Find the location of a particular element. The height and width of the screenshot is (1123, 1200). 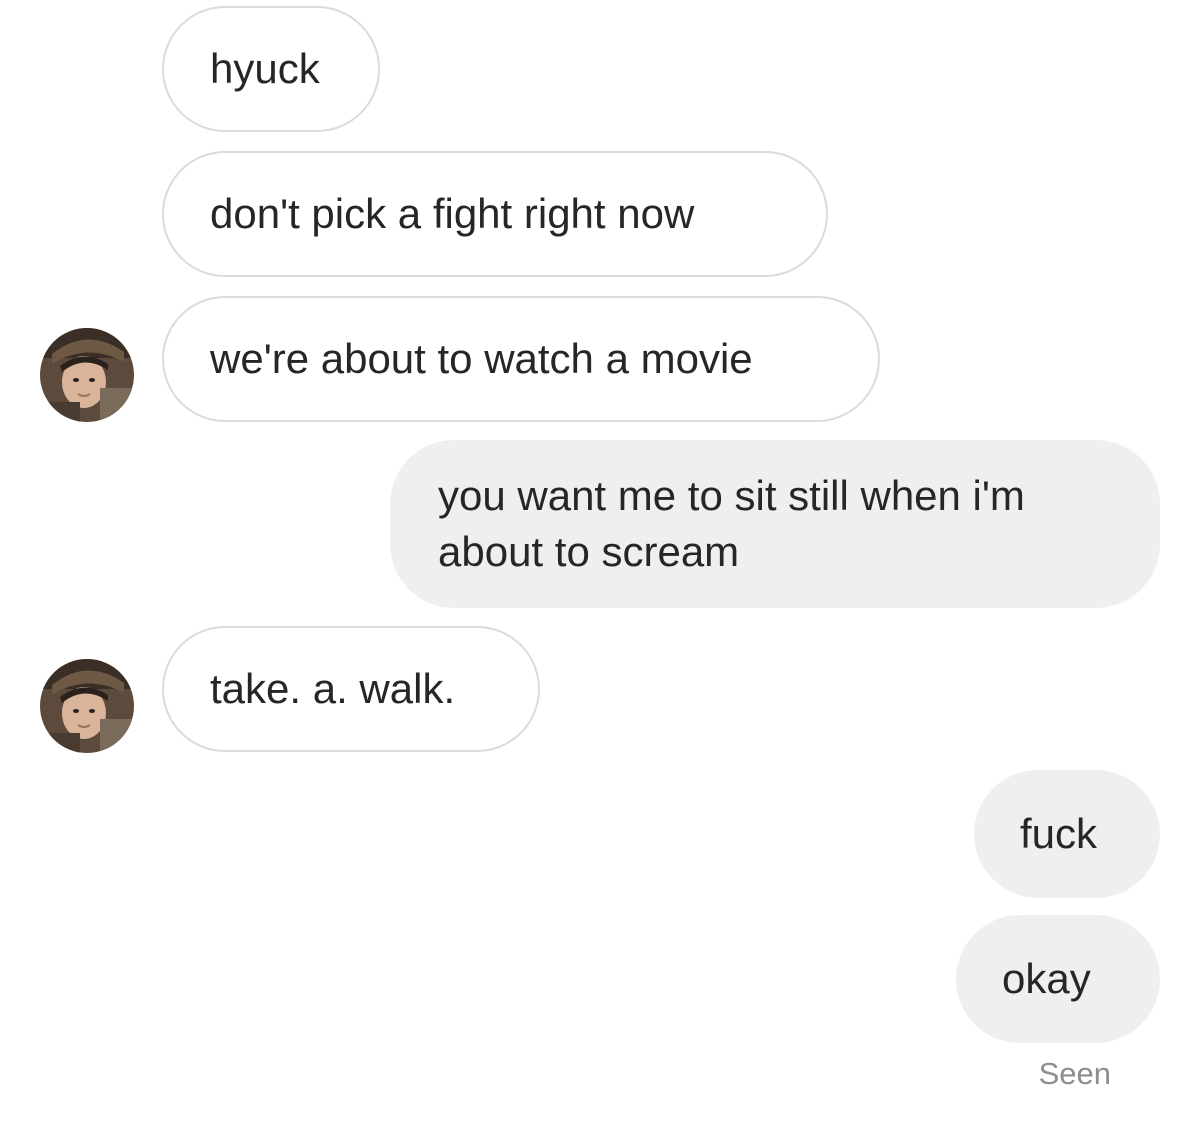

outgoing-message-bubble: fuck is located at coordinates (1067, 834).